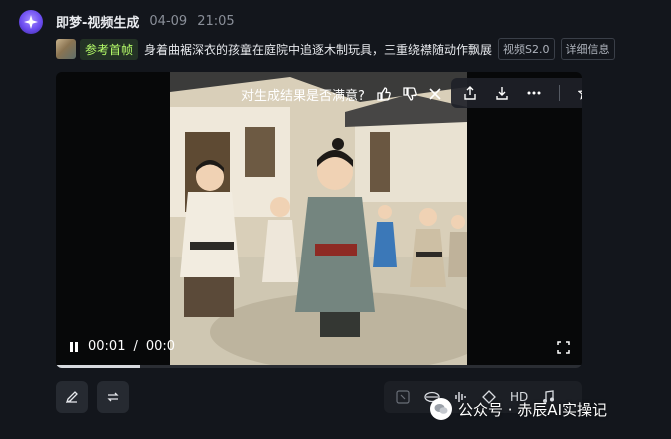  Describe the element at coordinates (384, 94) in the screenshot. I see `thumbs-up-icon` at that location.